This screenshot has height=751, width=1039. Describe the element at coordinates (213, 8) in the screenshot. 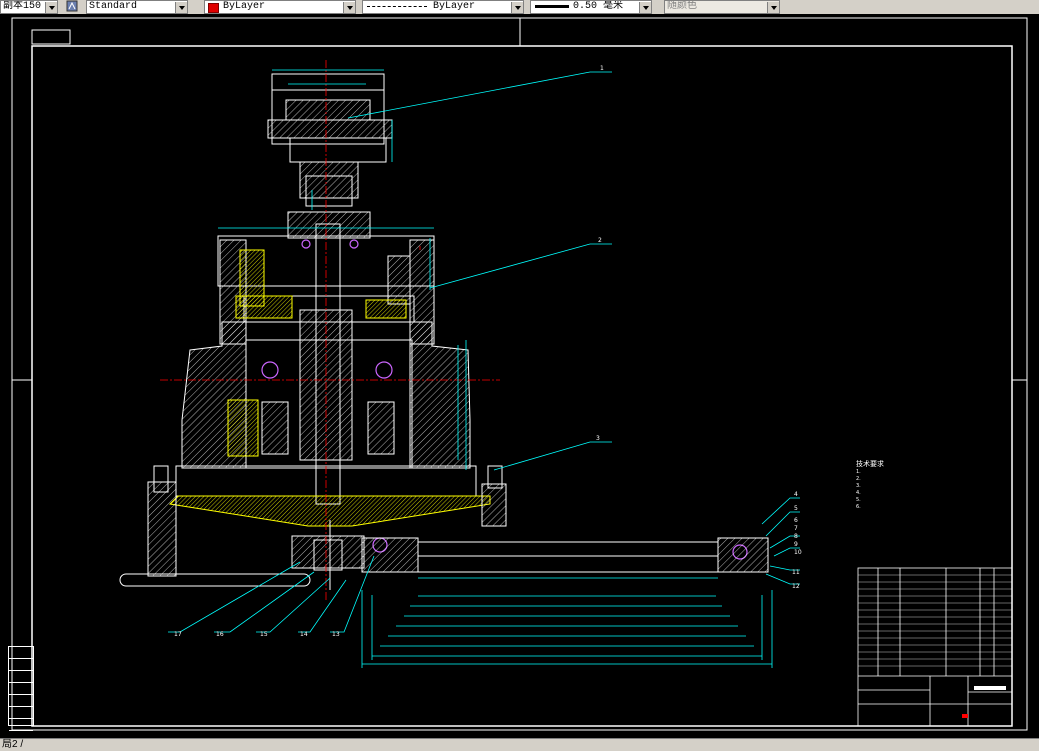

I see `color-swatch-icon` at that location.